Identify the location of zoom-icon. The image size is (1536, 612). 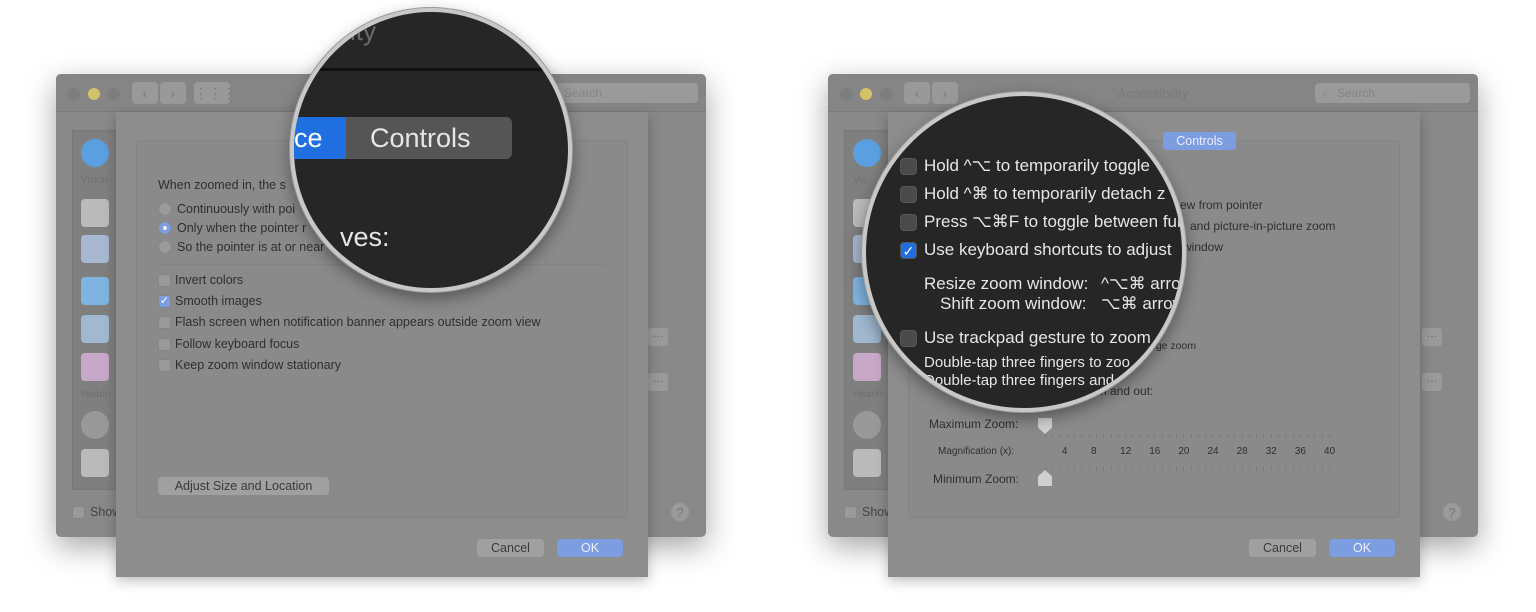
(95, 249).